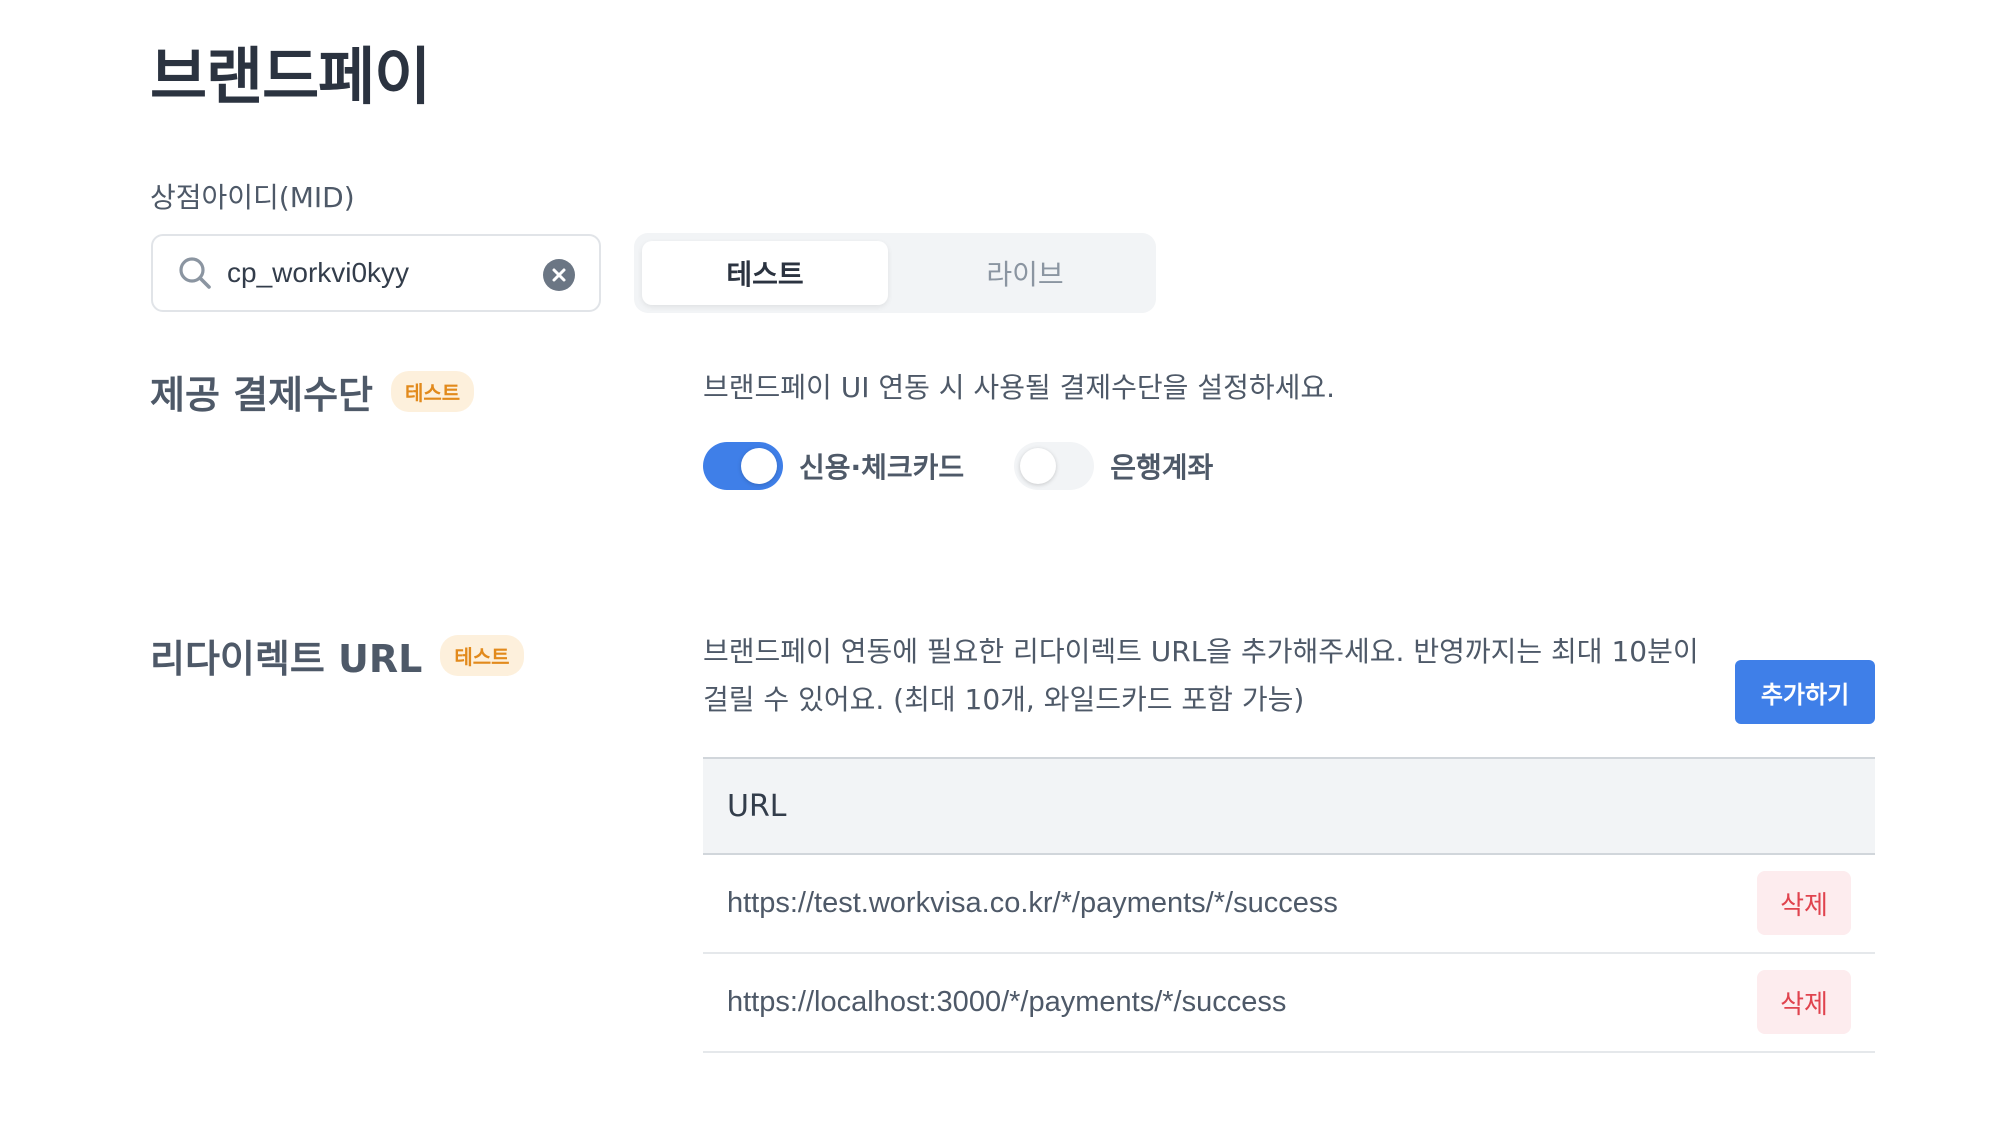  I want to click on tab-test: 테스트, so click(765, 273).